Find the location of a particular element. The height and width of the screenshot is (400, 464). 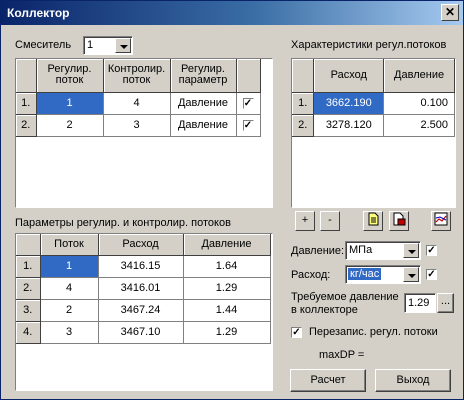

cell-pressure: 1.44 is located at coordinates (227, 310).